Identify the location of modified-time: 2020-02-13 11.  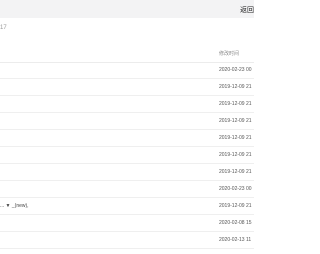
(235, 240).